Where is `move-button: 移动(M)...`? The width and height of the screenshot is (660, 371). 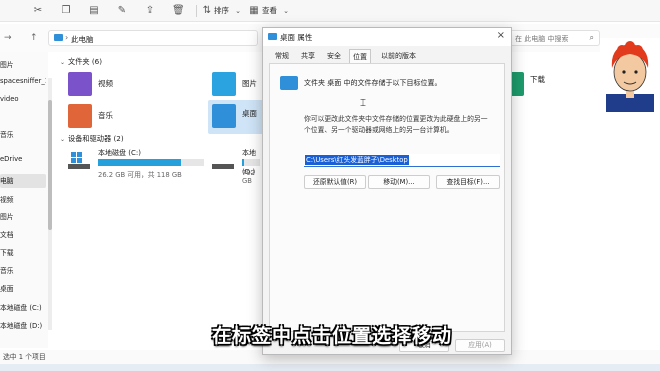
move-button: 移动(M)... is located at coordinates (399, 182).